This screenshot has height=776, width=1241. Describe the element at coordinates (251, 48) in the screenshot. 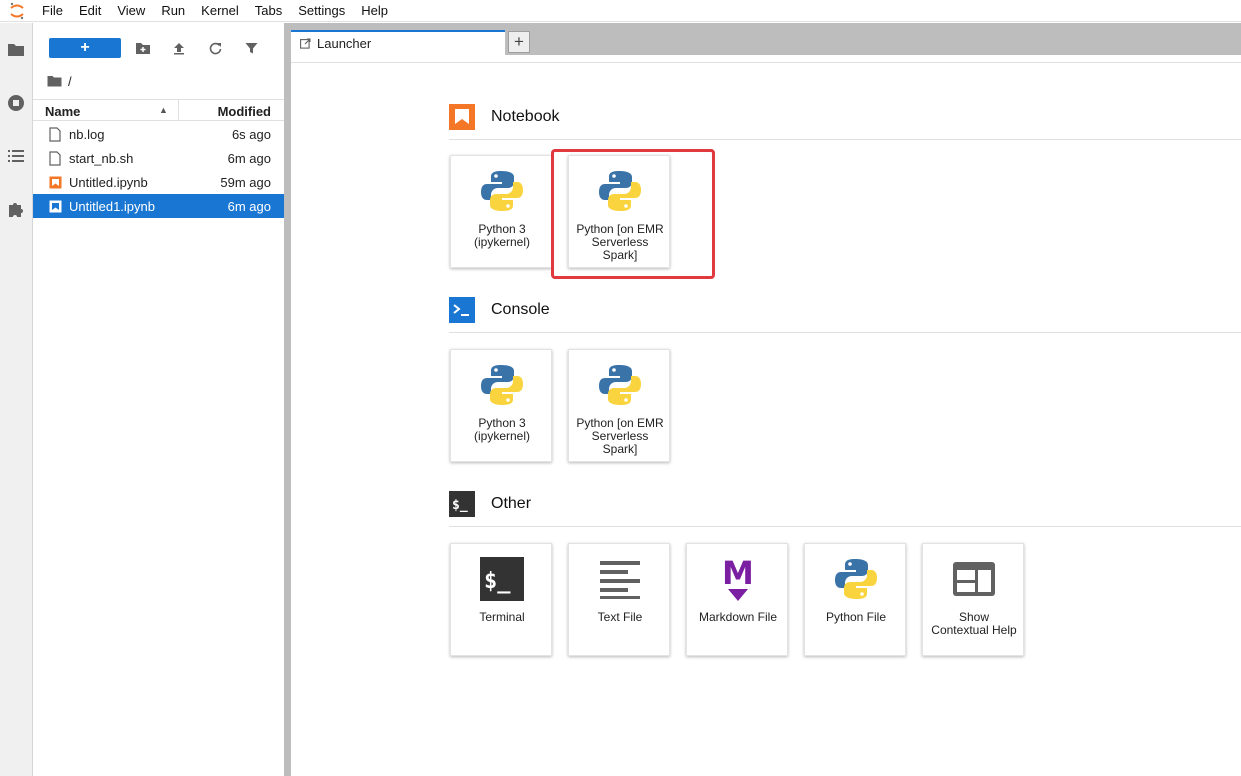

I see `filter-icon` at that location.